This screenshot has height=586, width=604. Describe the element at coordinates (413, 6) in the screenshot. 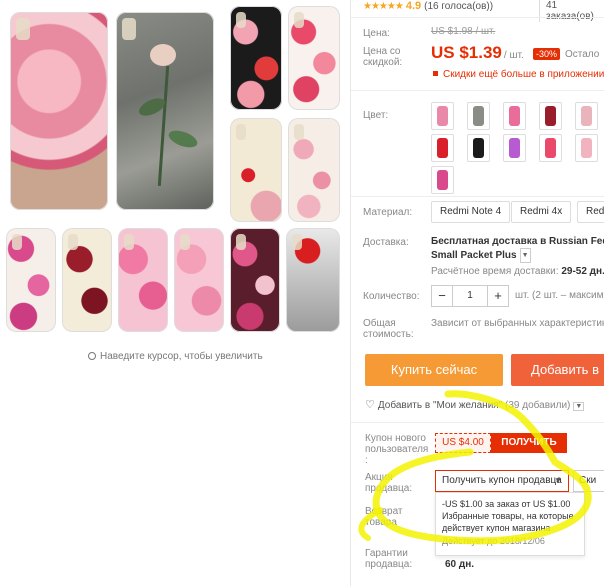

I see `rating-score: 4.9` at that location.